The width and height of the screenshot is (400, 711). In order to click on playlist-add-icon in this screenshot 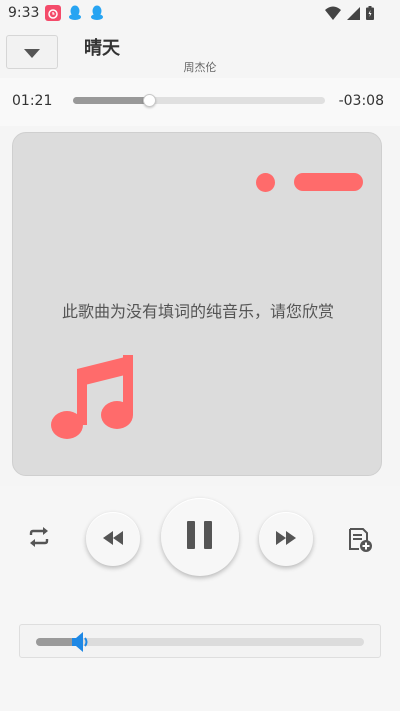, I will do `click(360, 542)`.